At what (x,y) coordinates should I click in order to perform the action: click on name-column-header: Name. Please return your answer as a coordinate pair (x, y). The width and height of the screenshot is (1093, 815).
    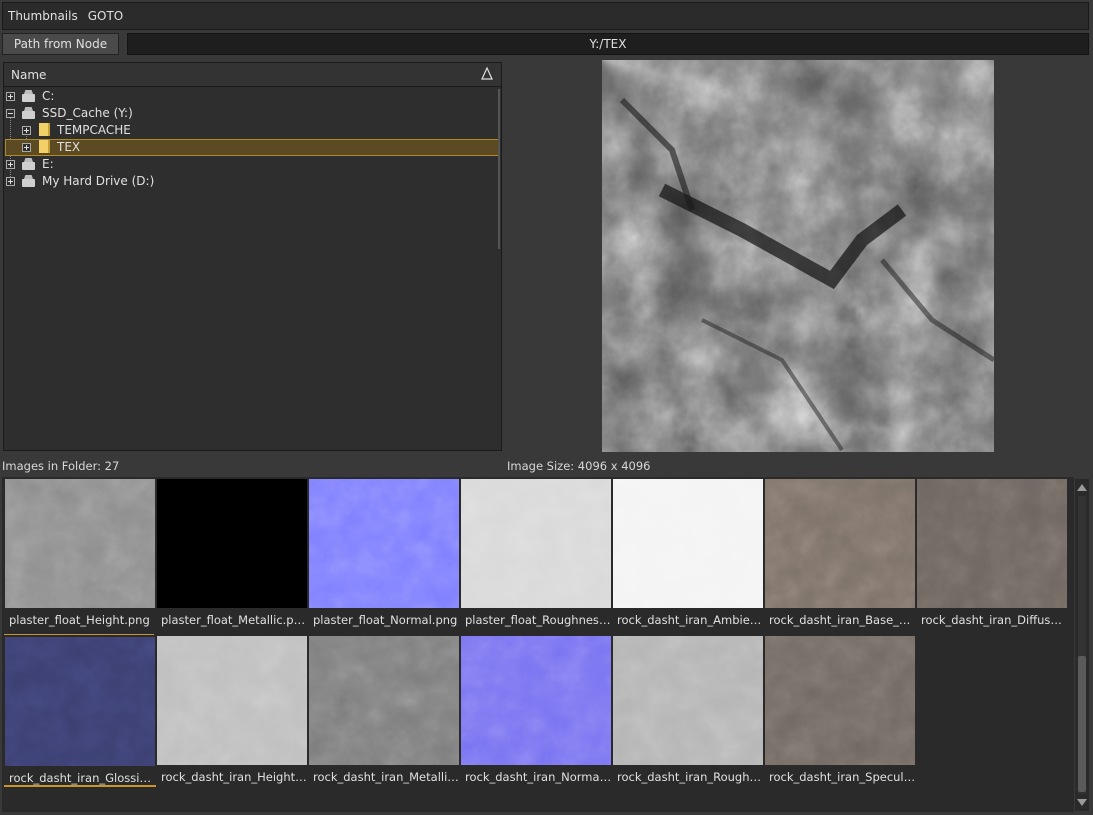
    Looking at the image, I should click on (28, 75).